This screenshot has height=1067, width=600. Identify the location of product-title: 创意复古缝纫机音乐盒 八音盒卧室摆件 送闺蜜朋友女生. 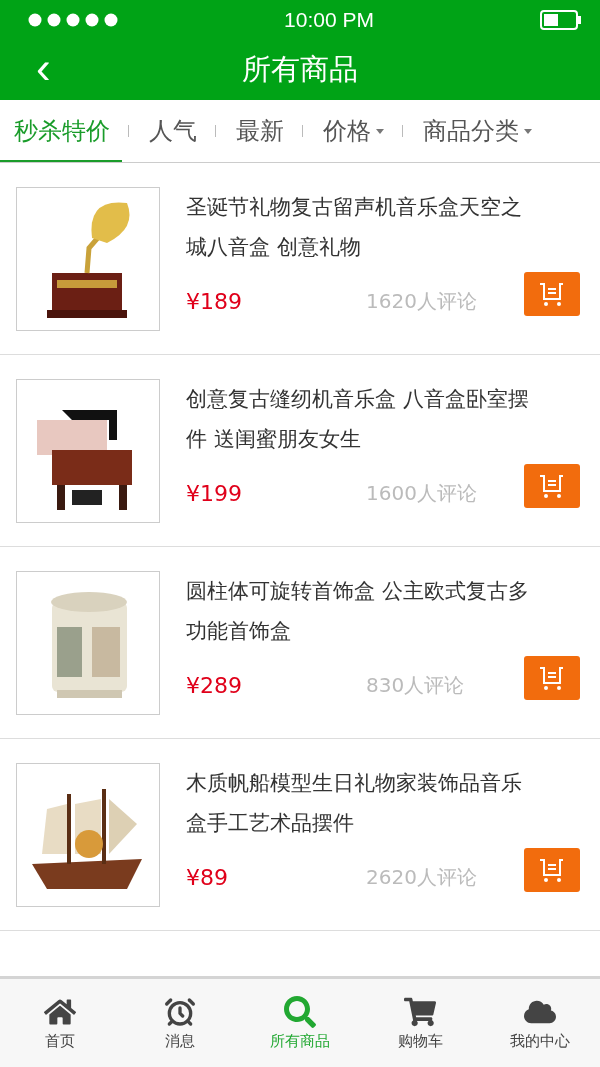
(358, 419).